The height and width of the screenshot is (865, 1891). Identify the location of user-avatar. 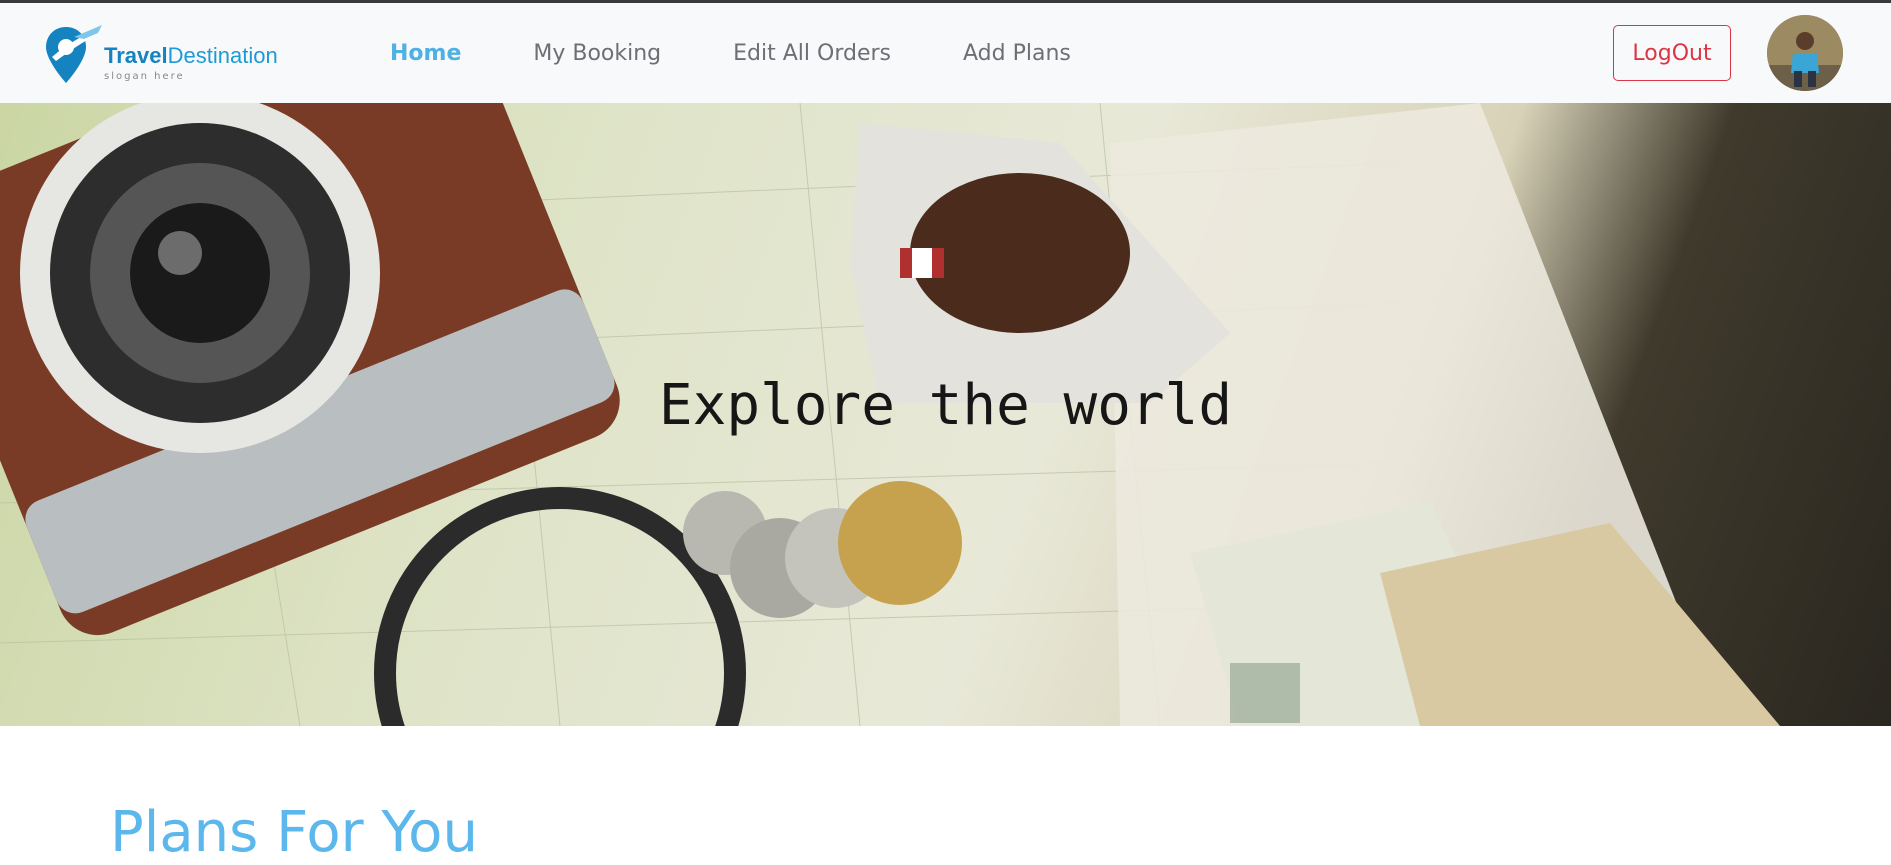
(1805, 53).